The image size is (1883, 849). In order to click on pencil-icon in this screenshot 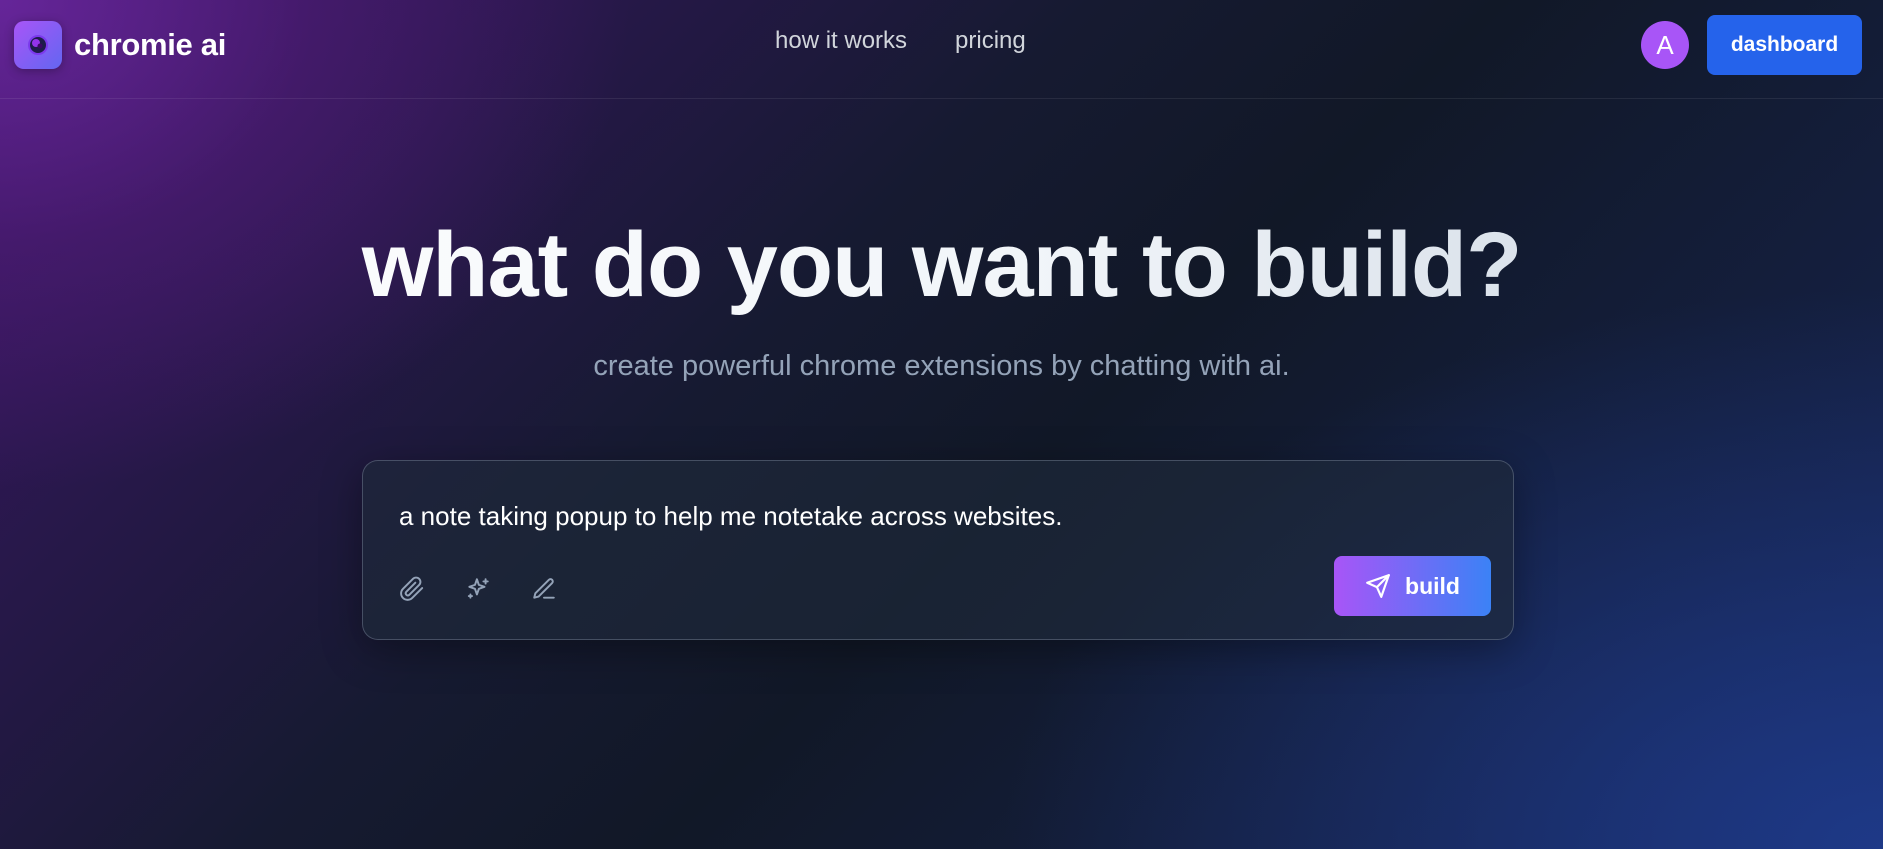, I will do `click(544, 589)`.